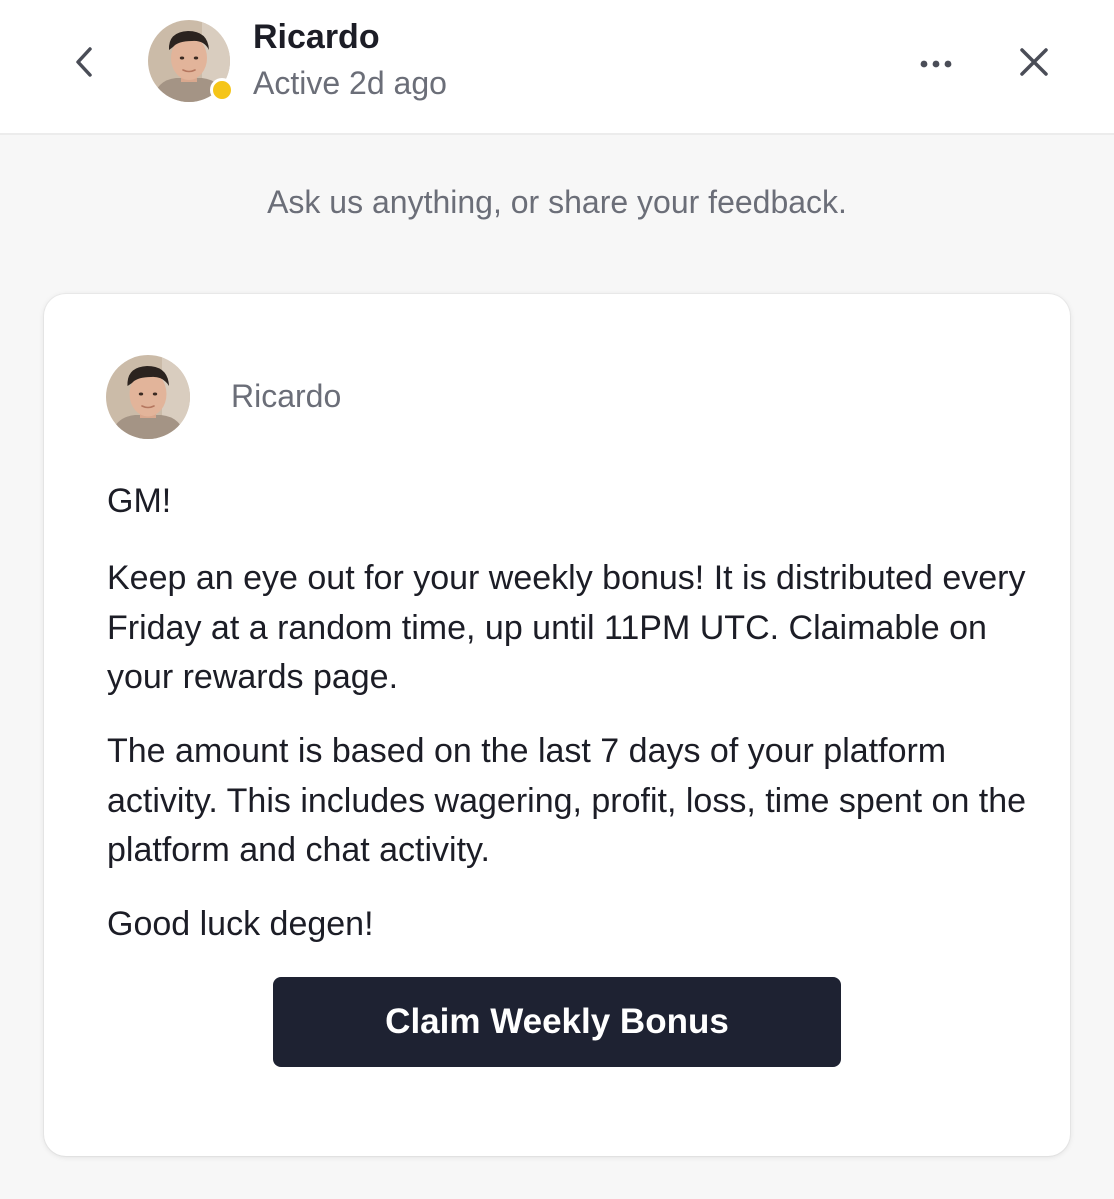 Image resolution: width=1114 pixels, height=1199 pixels. I want to click on close-icon, so click(1034, 62).